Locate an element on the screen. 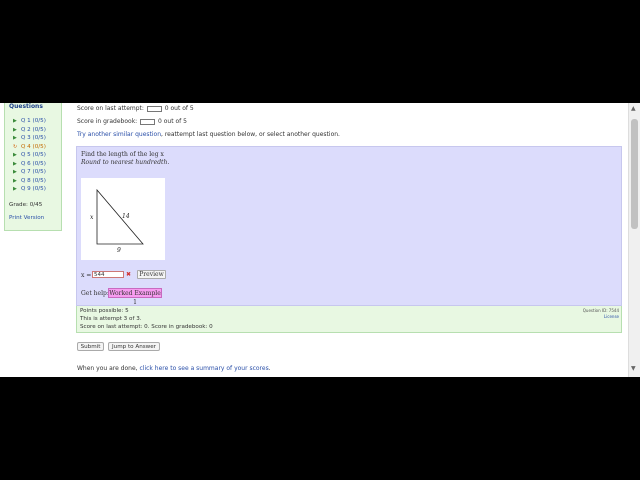  vertical-scrollbar: ▲ ▼ is located at coordinates (634, 240).